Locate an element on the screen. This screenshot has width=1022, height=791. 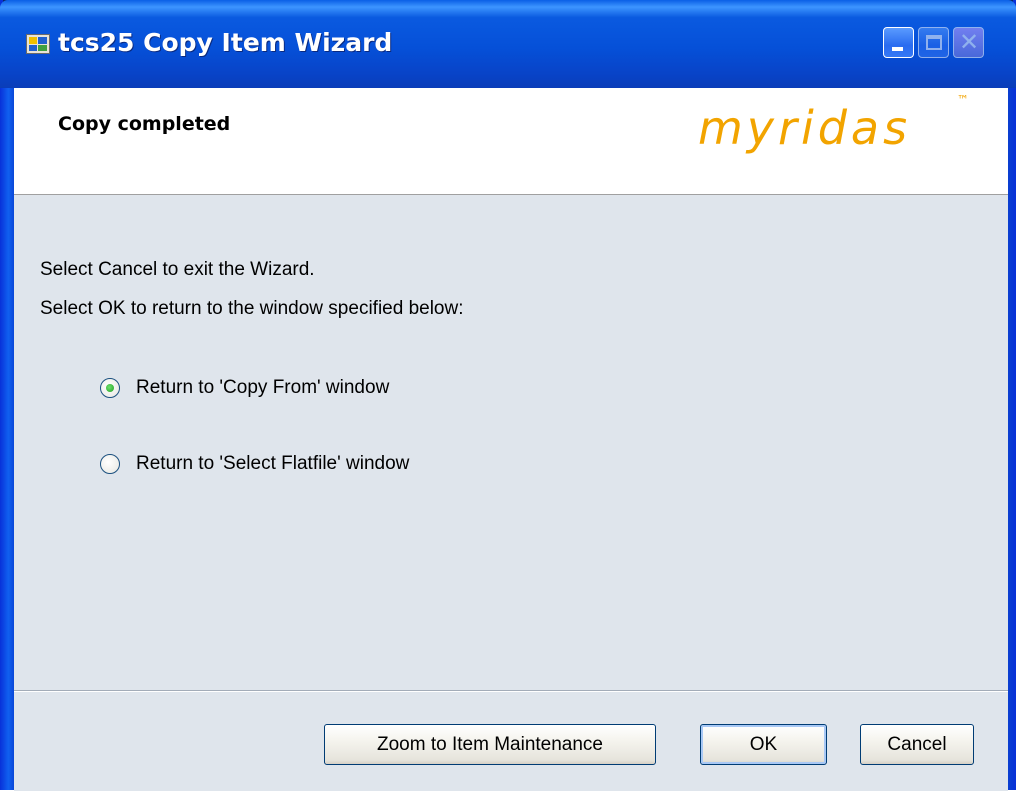
screen-margin is located at coordinates (1019, 395).